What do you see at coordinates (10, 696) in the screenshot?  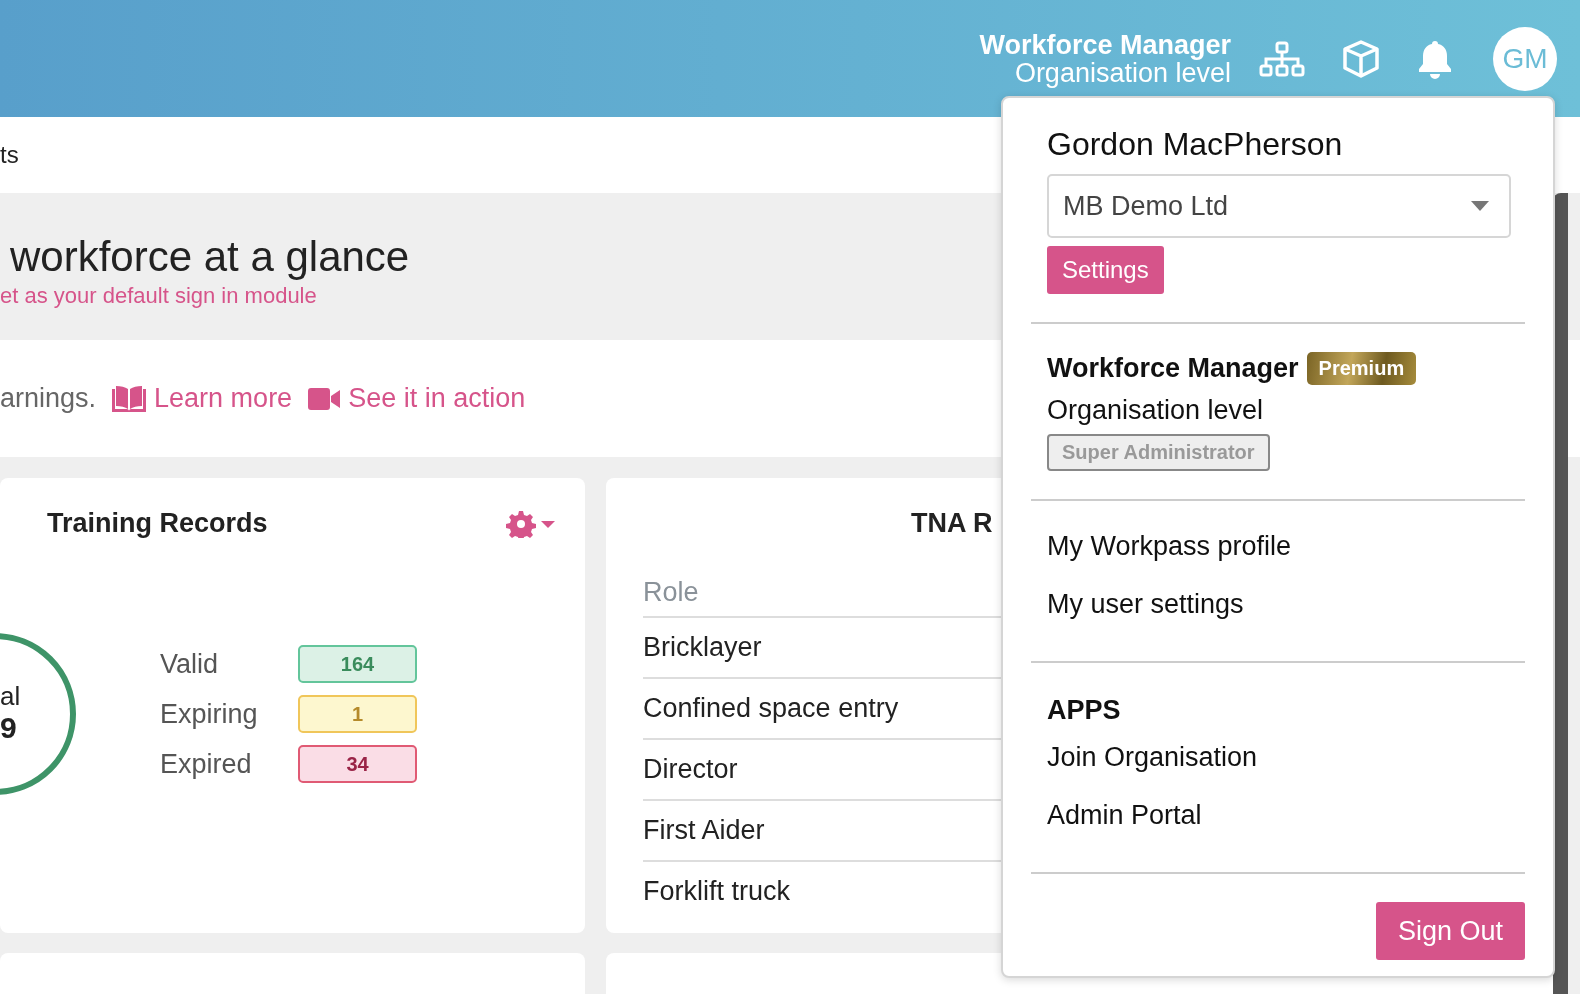 I see `total-label: al` at bounding box center [10, 696].